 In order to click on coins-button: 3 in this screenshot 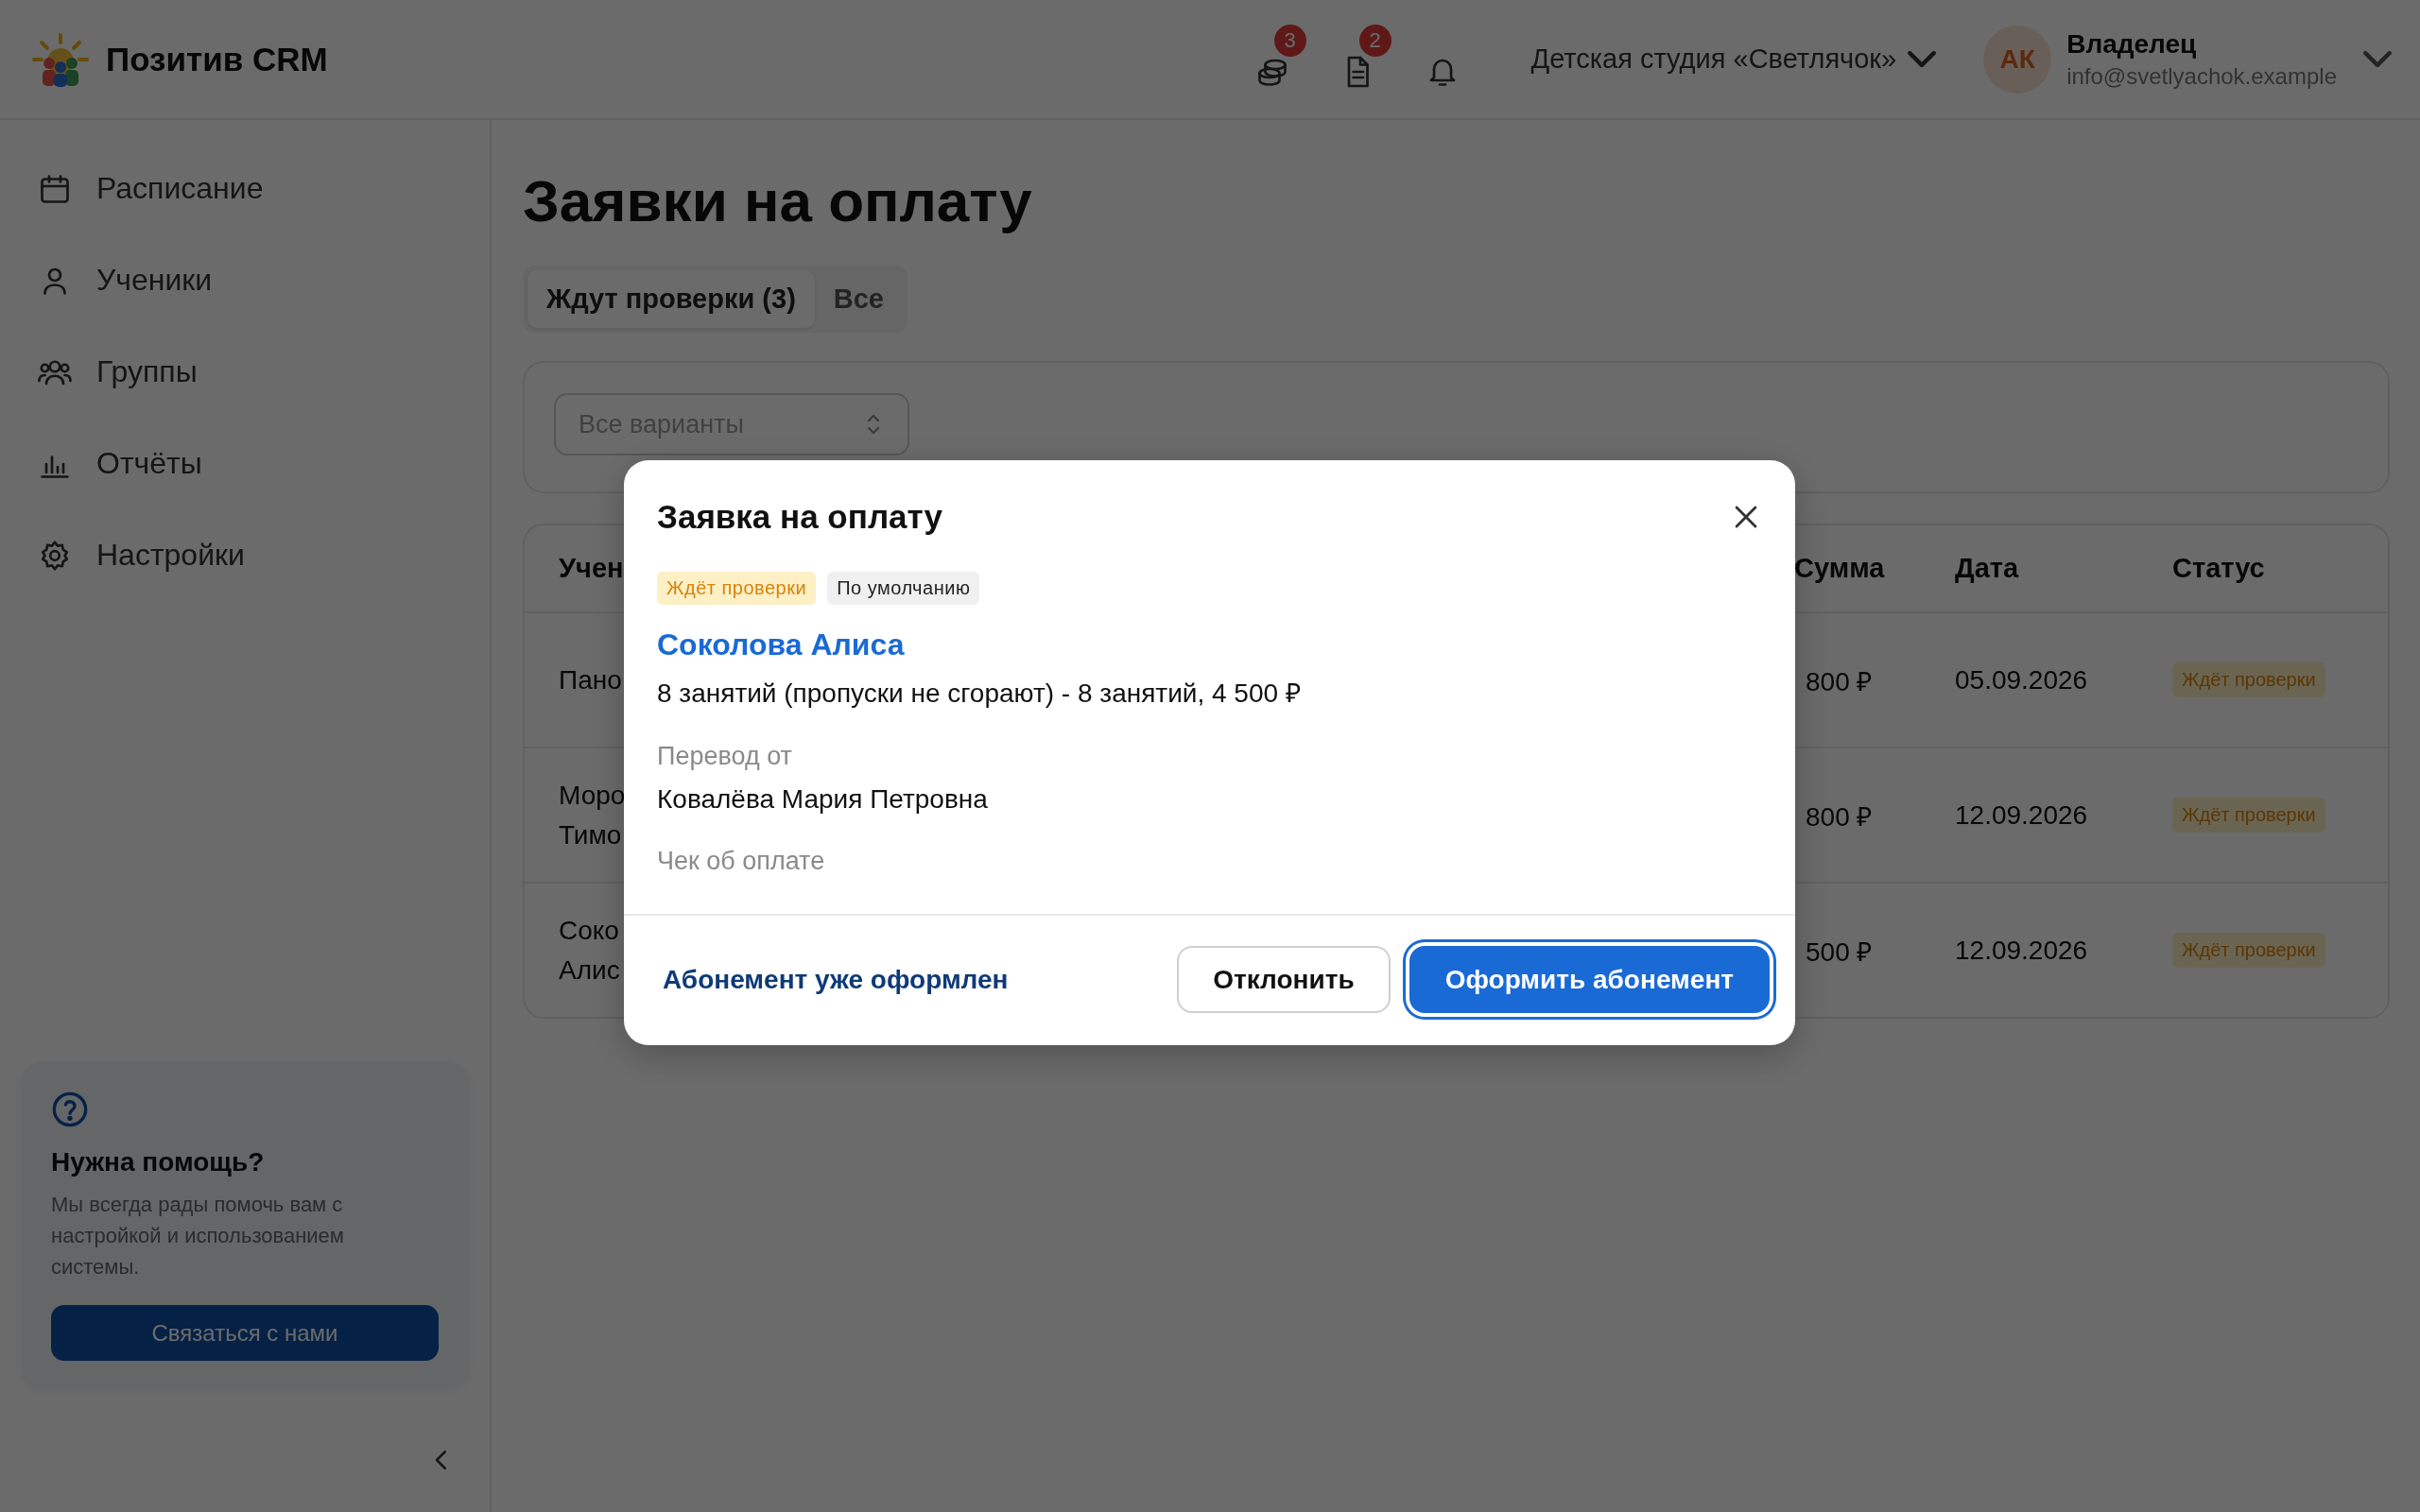, I will do `click(1271, 59)`.